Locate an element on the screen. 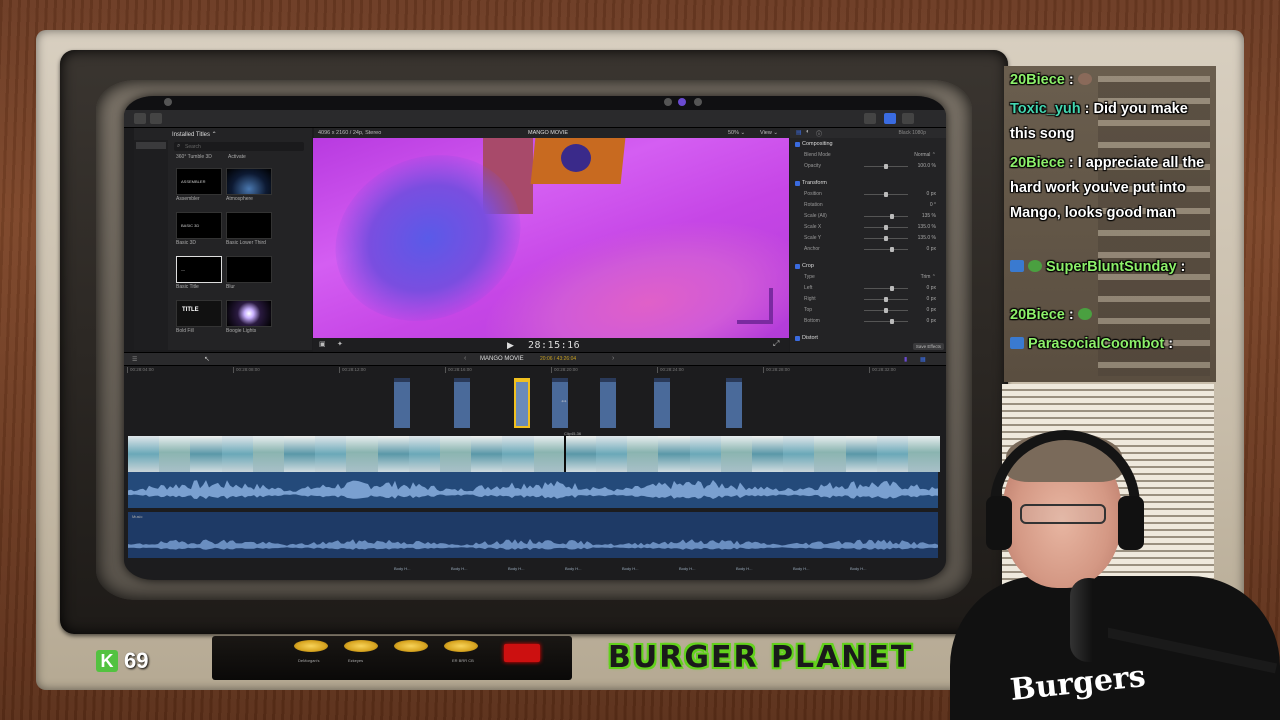 The image size is (1280, 720). crop-corner-handle is located at coordinates (755, 306).